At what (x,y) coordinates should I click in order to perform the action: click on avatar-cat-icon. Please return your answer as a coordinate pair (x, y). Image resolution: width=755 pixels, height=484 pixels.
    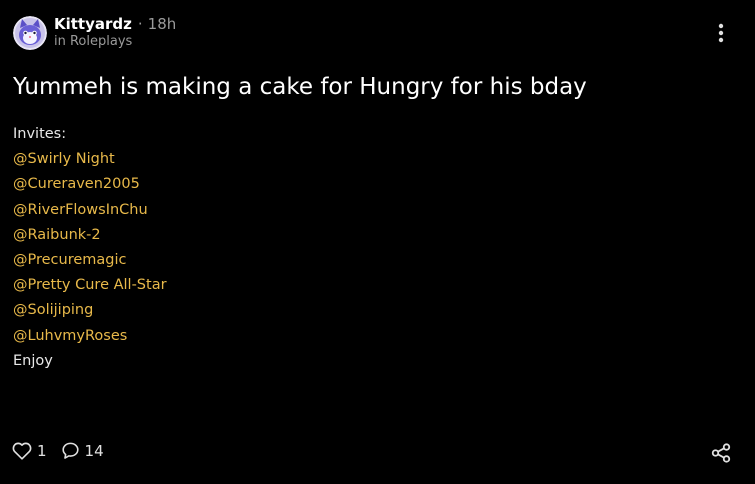
    Looking at the image, I should click on (30, 33).